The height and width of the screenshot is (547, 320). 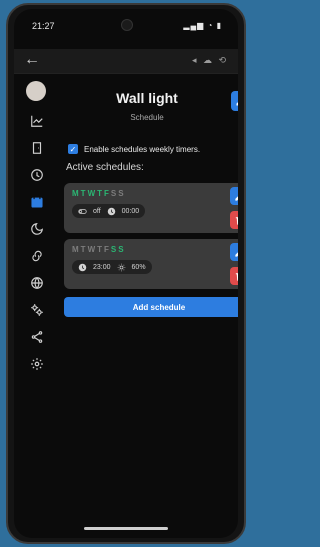 I want to click on status-bar: 21:27 ▂▄▆ ◔ ▮, so click(x=126, y=27).